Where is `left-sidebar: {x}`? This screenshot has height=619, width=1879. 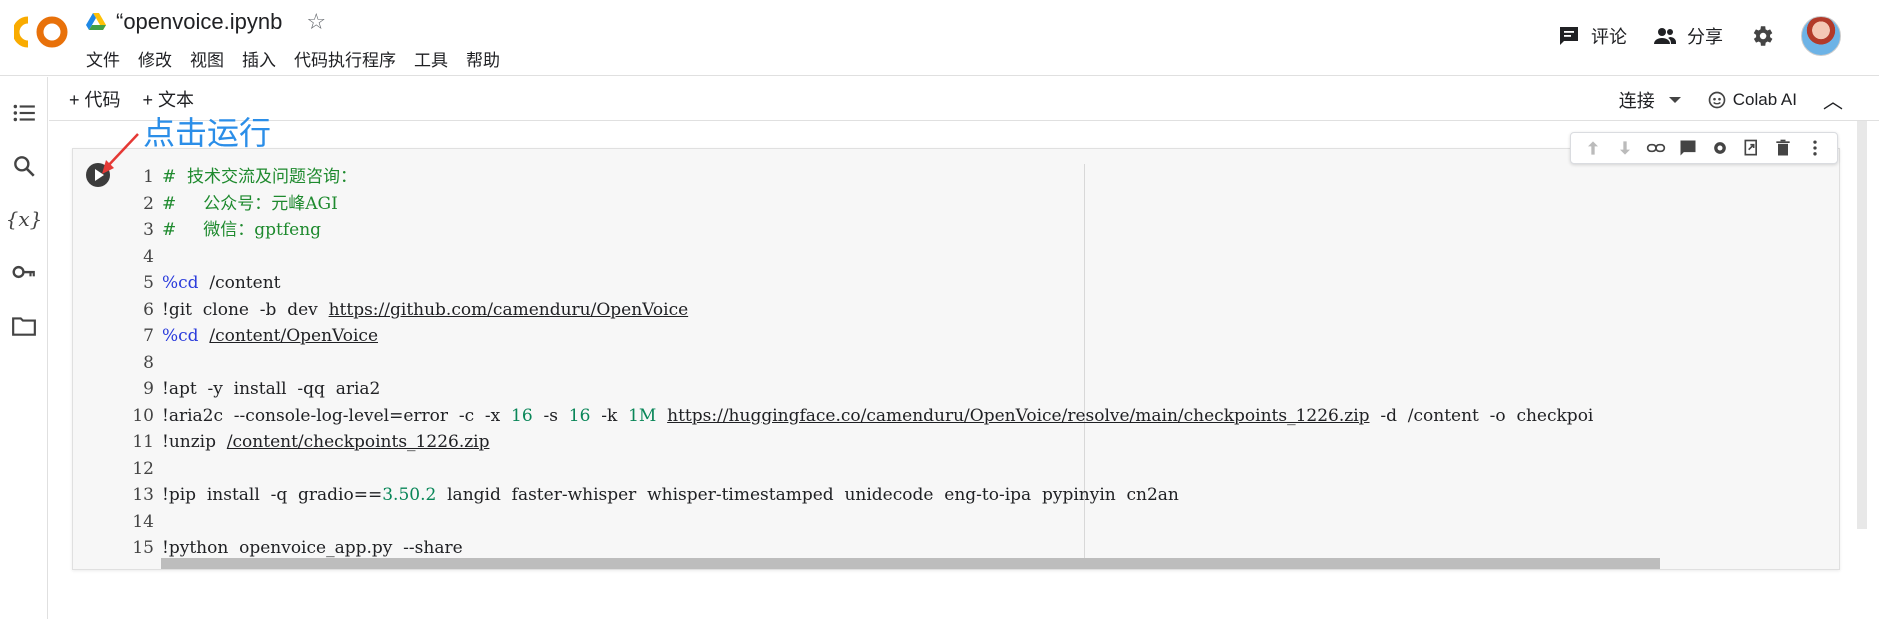 left-sidebar: {x} is located at coordinates (24, 348).